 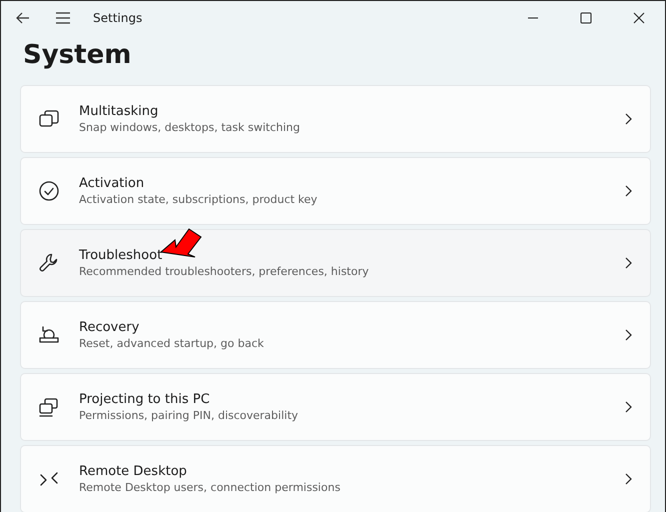 I want to click on item-title: Activation, so click(x=112, y=183).